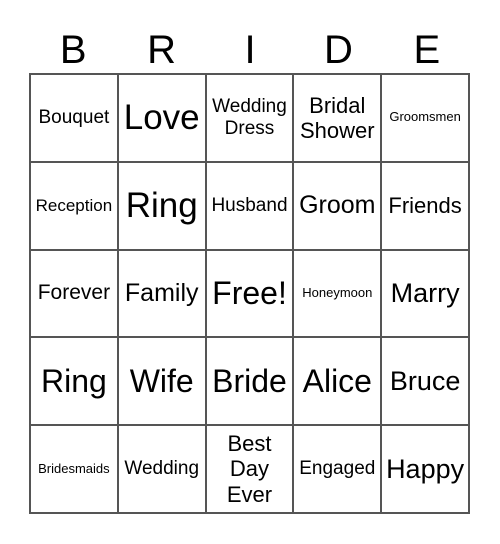 The image size is (500, 544). What do you see at coordinates (338, 50) in the screenshot?
I see `header-letter: D` at bounding box center [338, 50].